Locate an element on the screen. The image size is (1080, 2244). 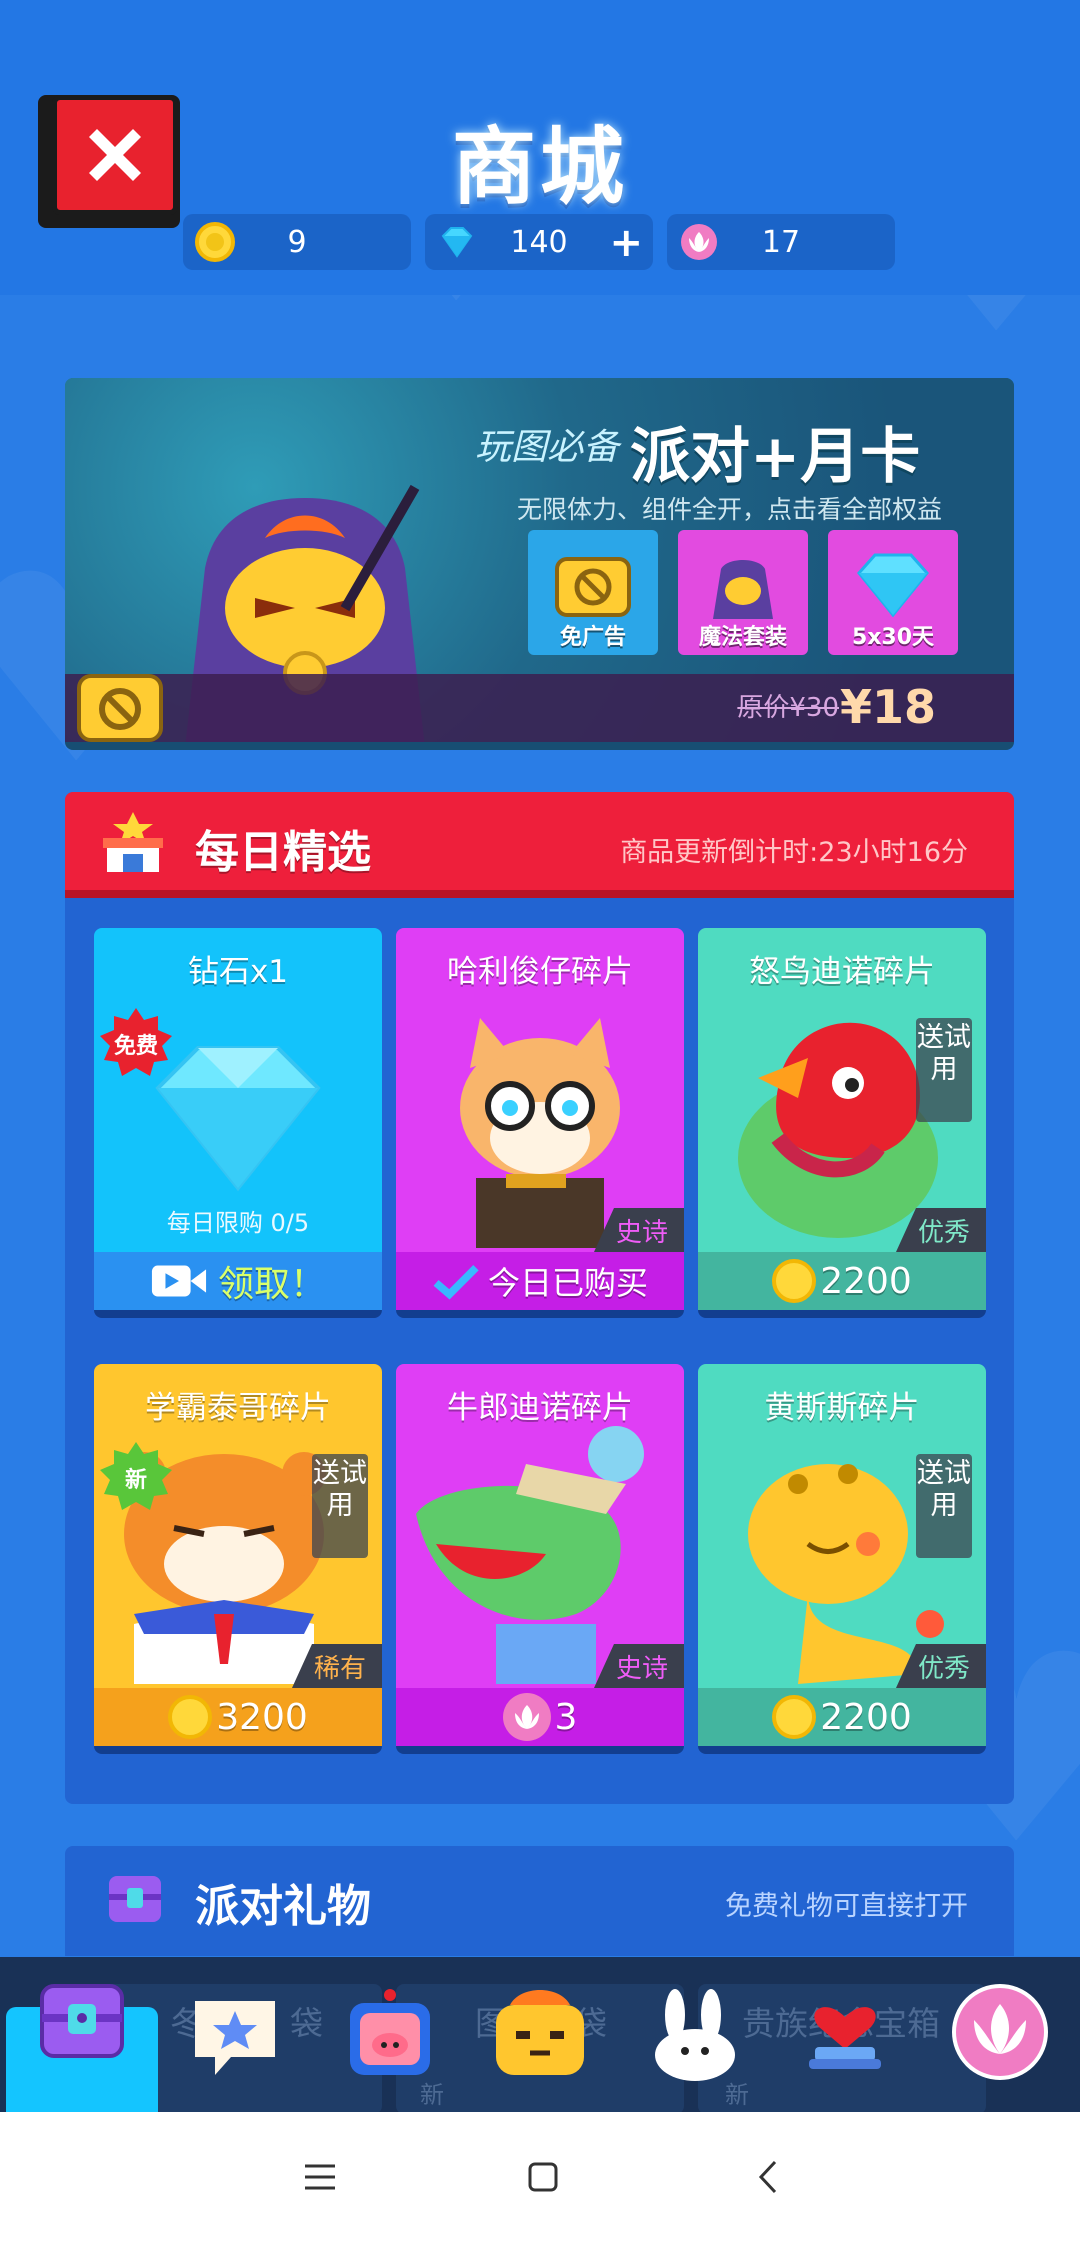
card-title: 哈利俊仔碎片 is located at coordinates (540, 972).